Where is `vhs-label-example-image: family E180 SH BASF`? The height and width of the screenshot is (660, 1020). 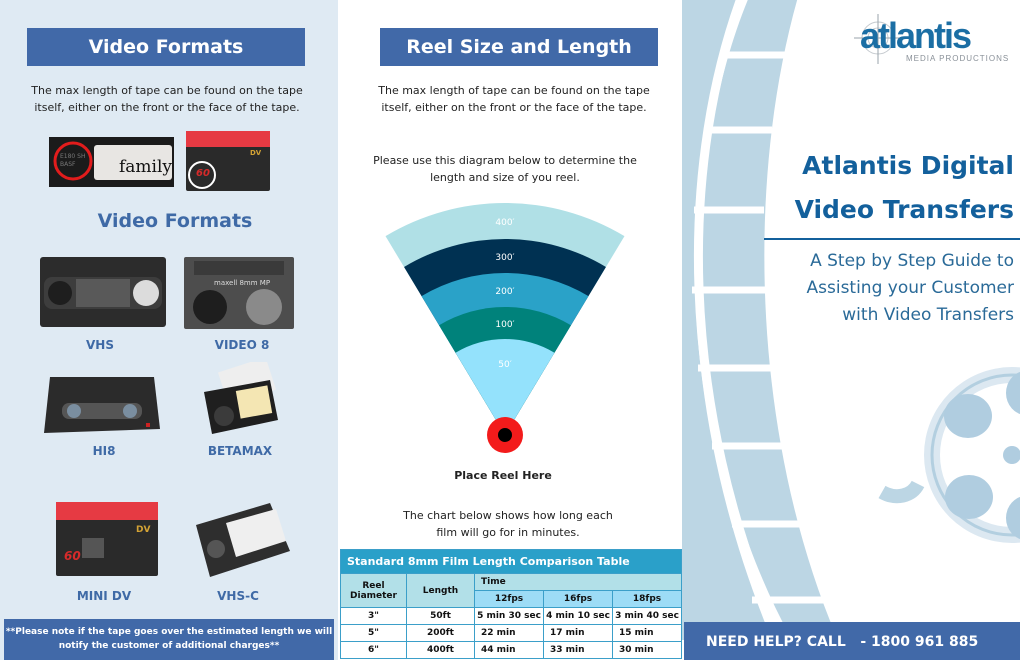
vhs-label-example-image: family E180 SH BASF is located at coordinates (111, 162).